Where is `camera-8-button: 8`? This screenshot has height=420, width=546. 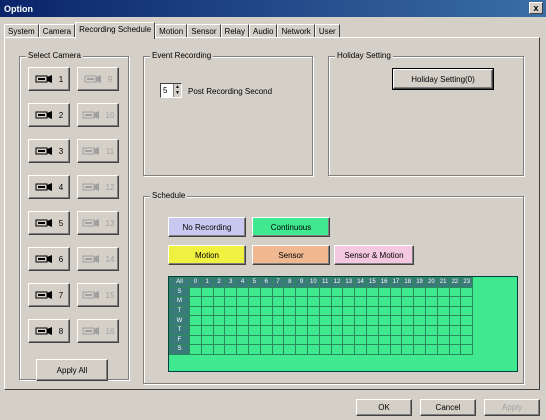
camera-8-button: 8 is located at coordinates (49, 331).